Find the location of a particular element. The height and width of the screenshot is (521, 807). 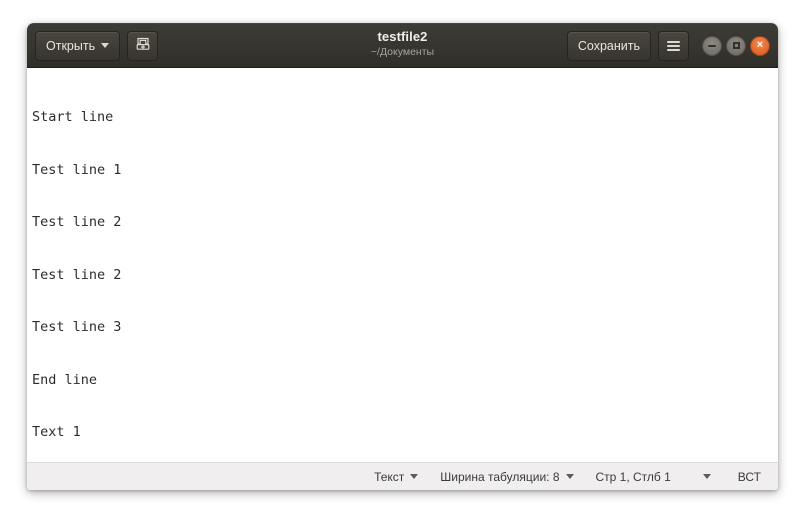

minimize-icon is located at coordinates (712, 45).